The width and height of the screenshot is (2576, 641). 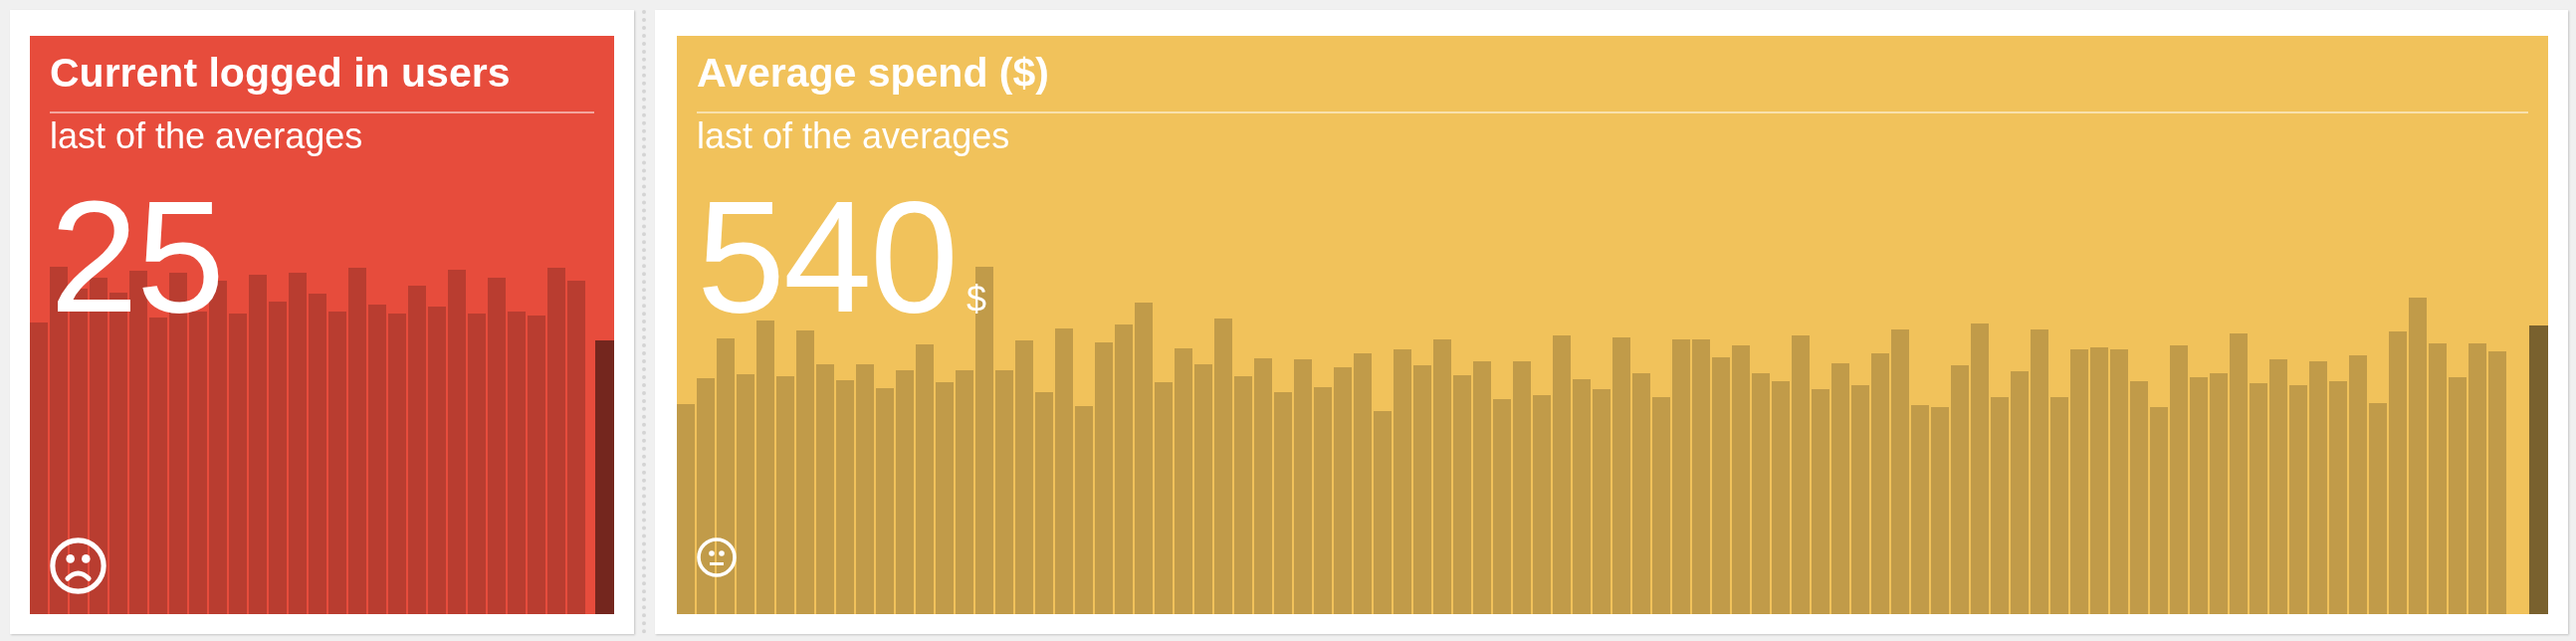 I want to click on metric-unit: $, so click(x=976, y=300).